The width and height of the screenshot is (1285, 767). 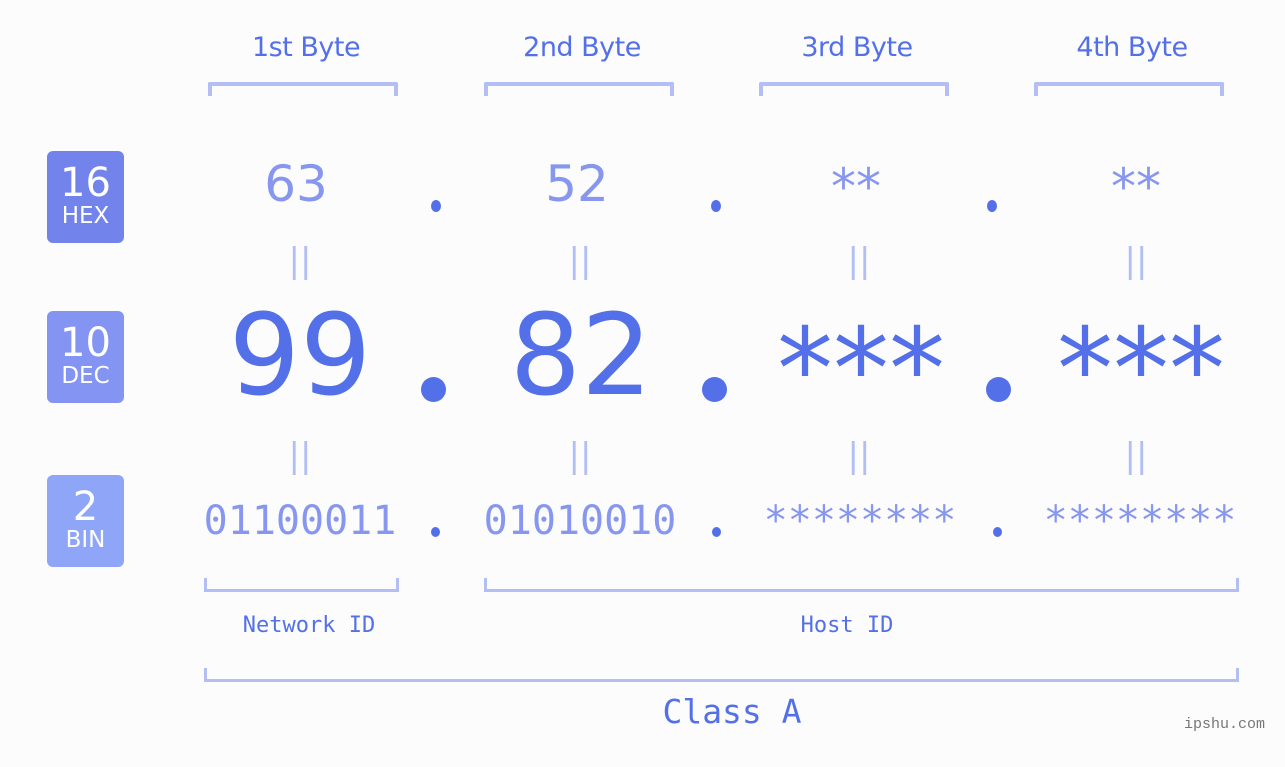 I want to click on equals-icon-hex-dec-2: ||, so click(x=580, y=261).